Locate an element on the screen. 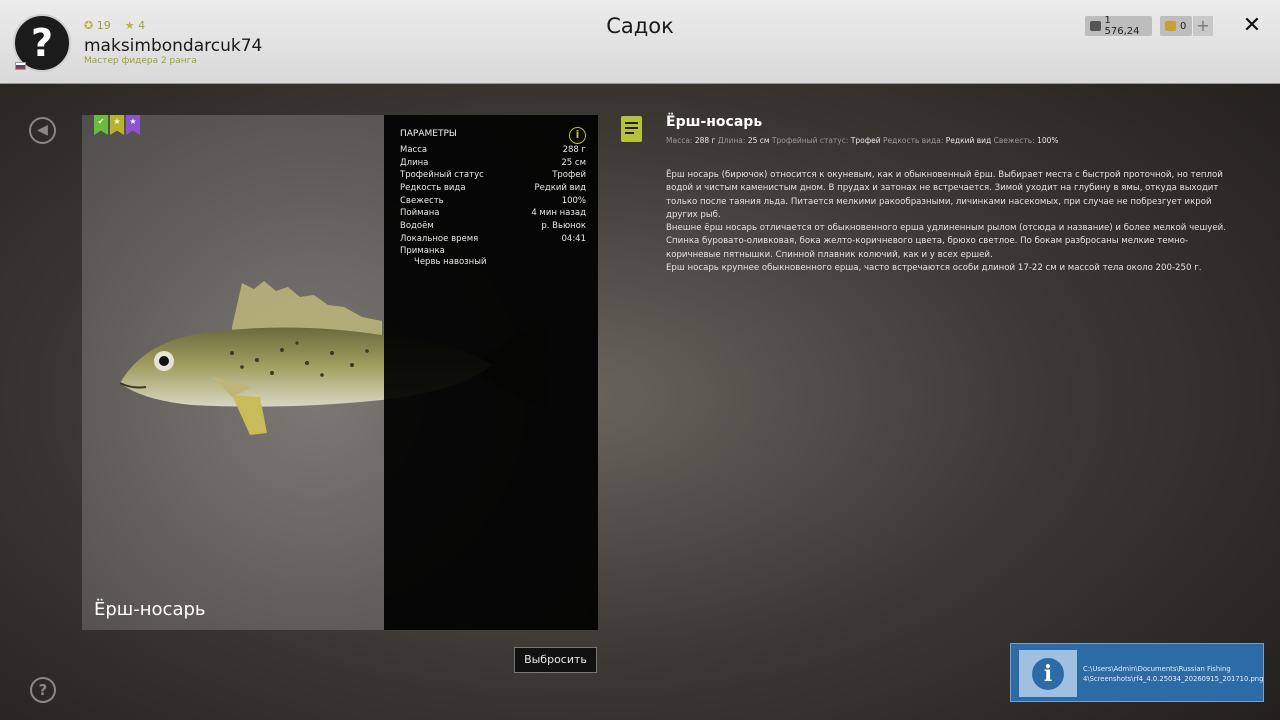 This screenshot has width=1280, height=720. back-arrow-icon: ◀ is located at coordinates (42, 130).